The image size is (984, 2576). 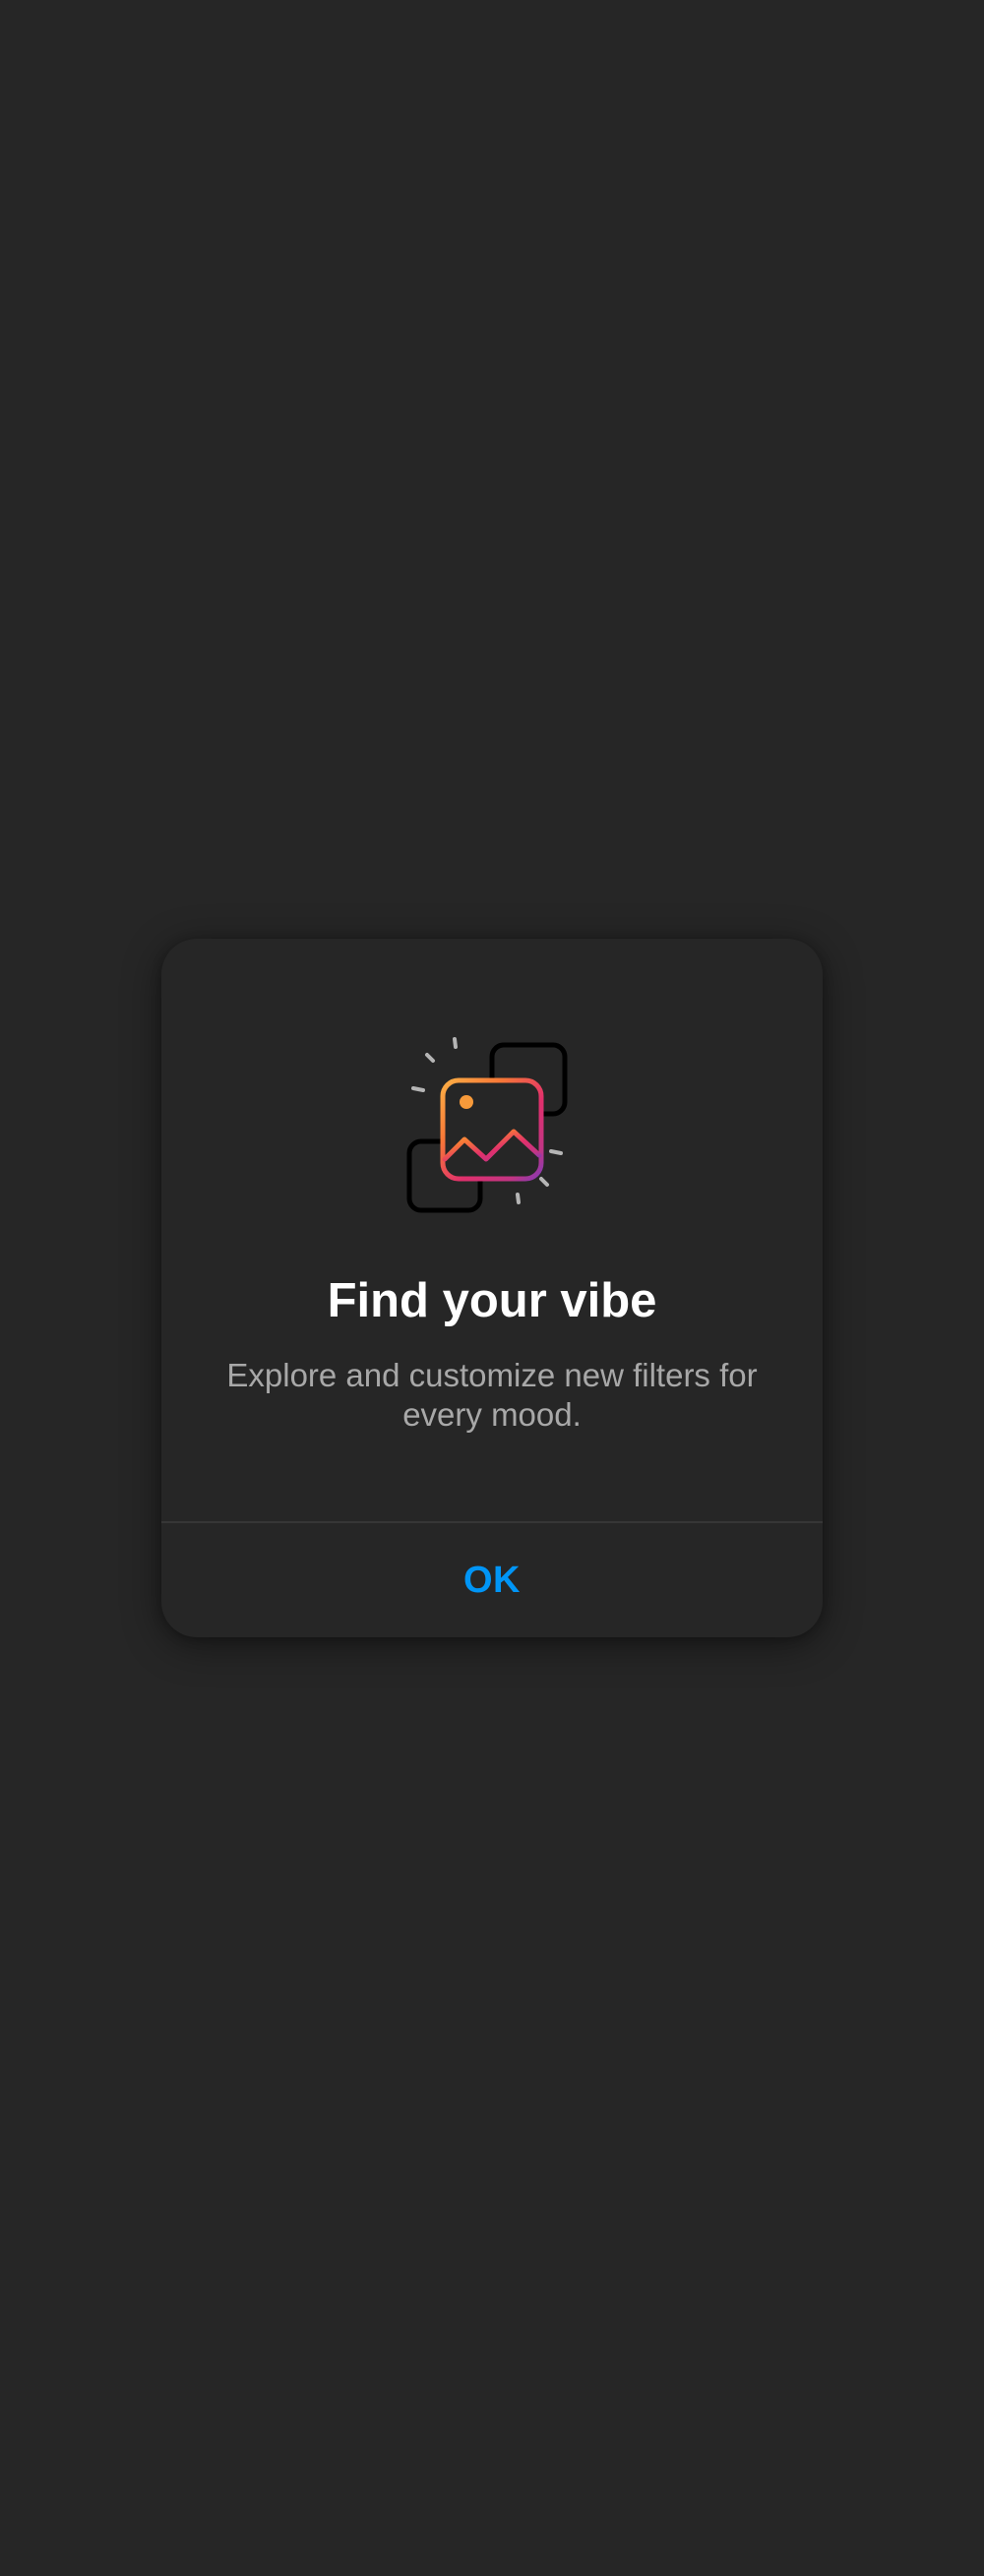 I want to click on dialog-title: Find your vibe, so click(x=492, y=1300).